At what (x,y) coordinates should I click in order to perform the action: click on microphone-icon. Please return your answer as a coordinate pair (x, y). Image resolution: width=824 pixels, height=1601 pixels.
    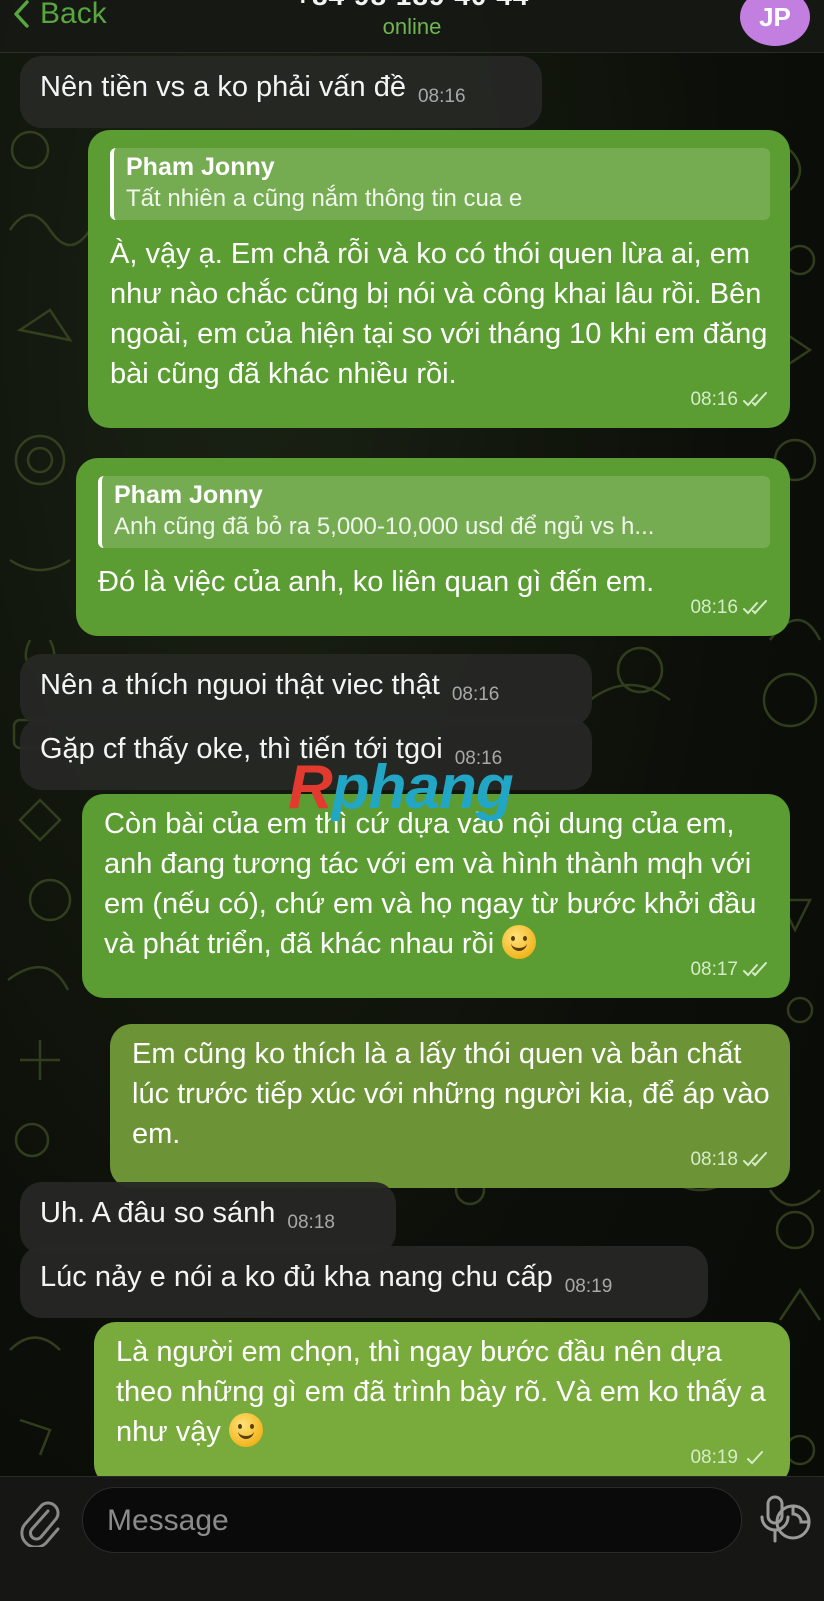
    Looking at the image, I should click on (775, 1519).